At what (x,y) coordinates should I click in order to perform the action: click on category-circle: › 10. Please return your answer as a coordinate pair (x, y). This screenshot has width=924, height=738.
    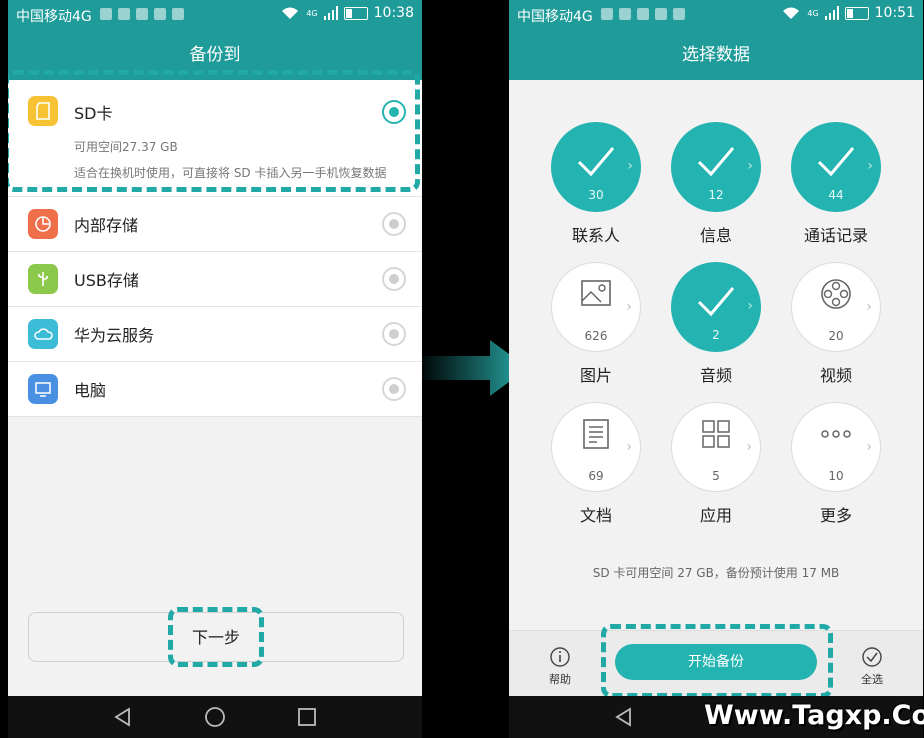
    Looking at the image, I should click on (836, 447).